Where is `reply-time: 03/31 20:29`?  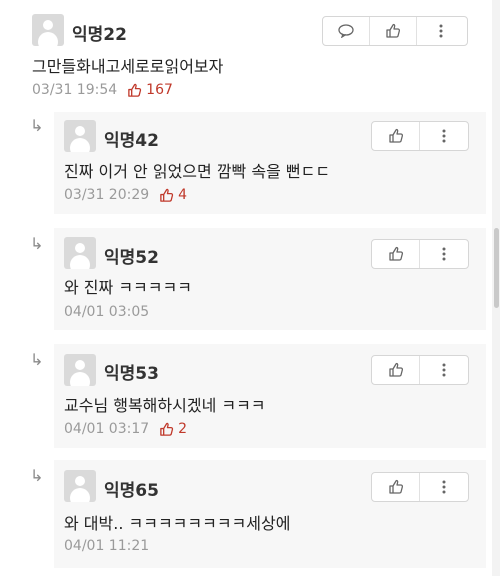
reply-time: 03/31 20:29 is located at coordinates (107, 195).